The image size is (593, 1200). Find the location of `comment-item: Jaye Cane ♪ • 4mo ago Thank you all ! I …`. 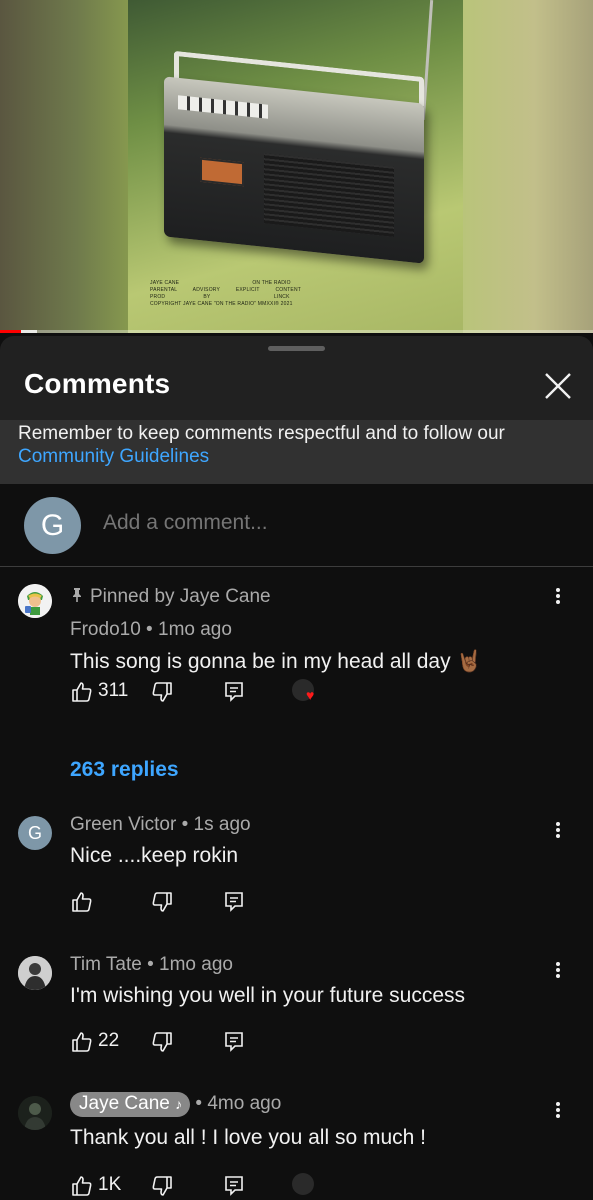

comment-item: Jaye Cane ♪ • 4mo ago Thank you all ! I … is located at coordinates (296, 1145).